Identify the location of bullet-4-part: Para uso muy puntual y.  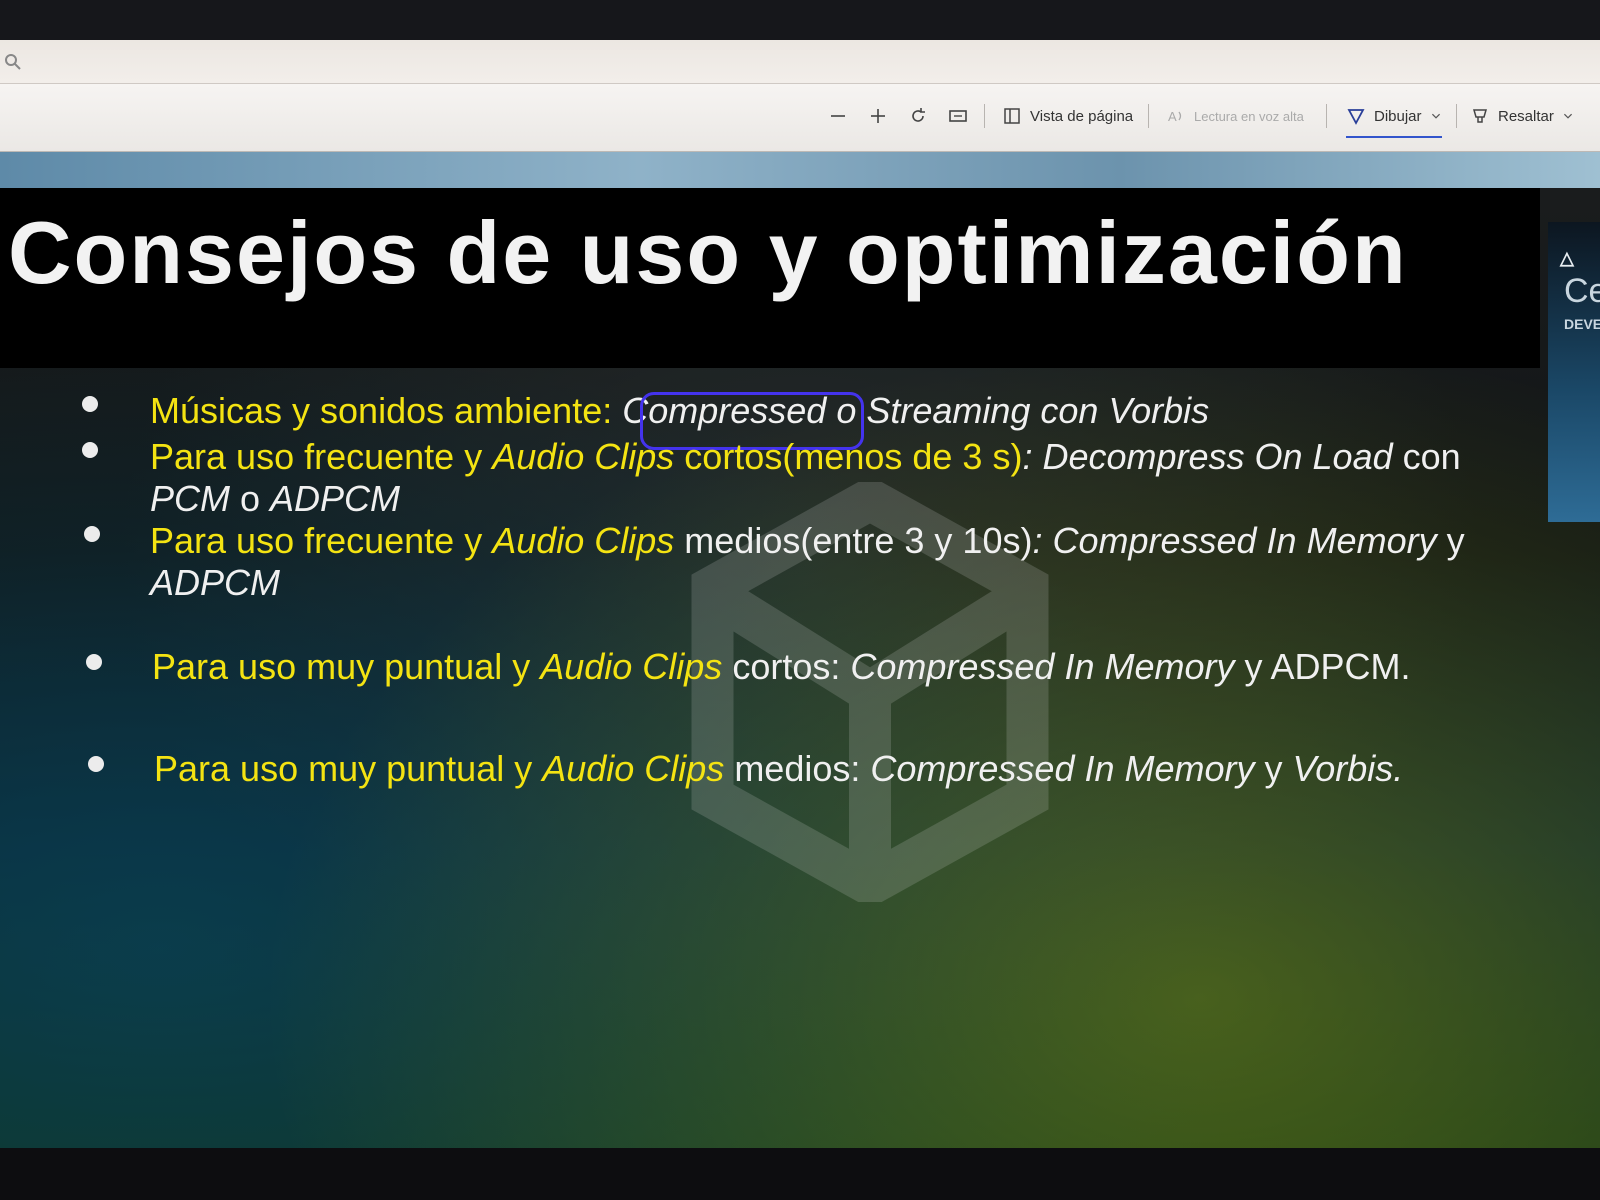
(346, 666).